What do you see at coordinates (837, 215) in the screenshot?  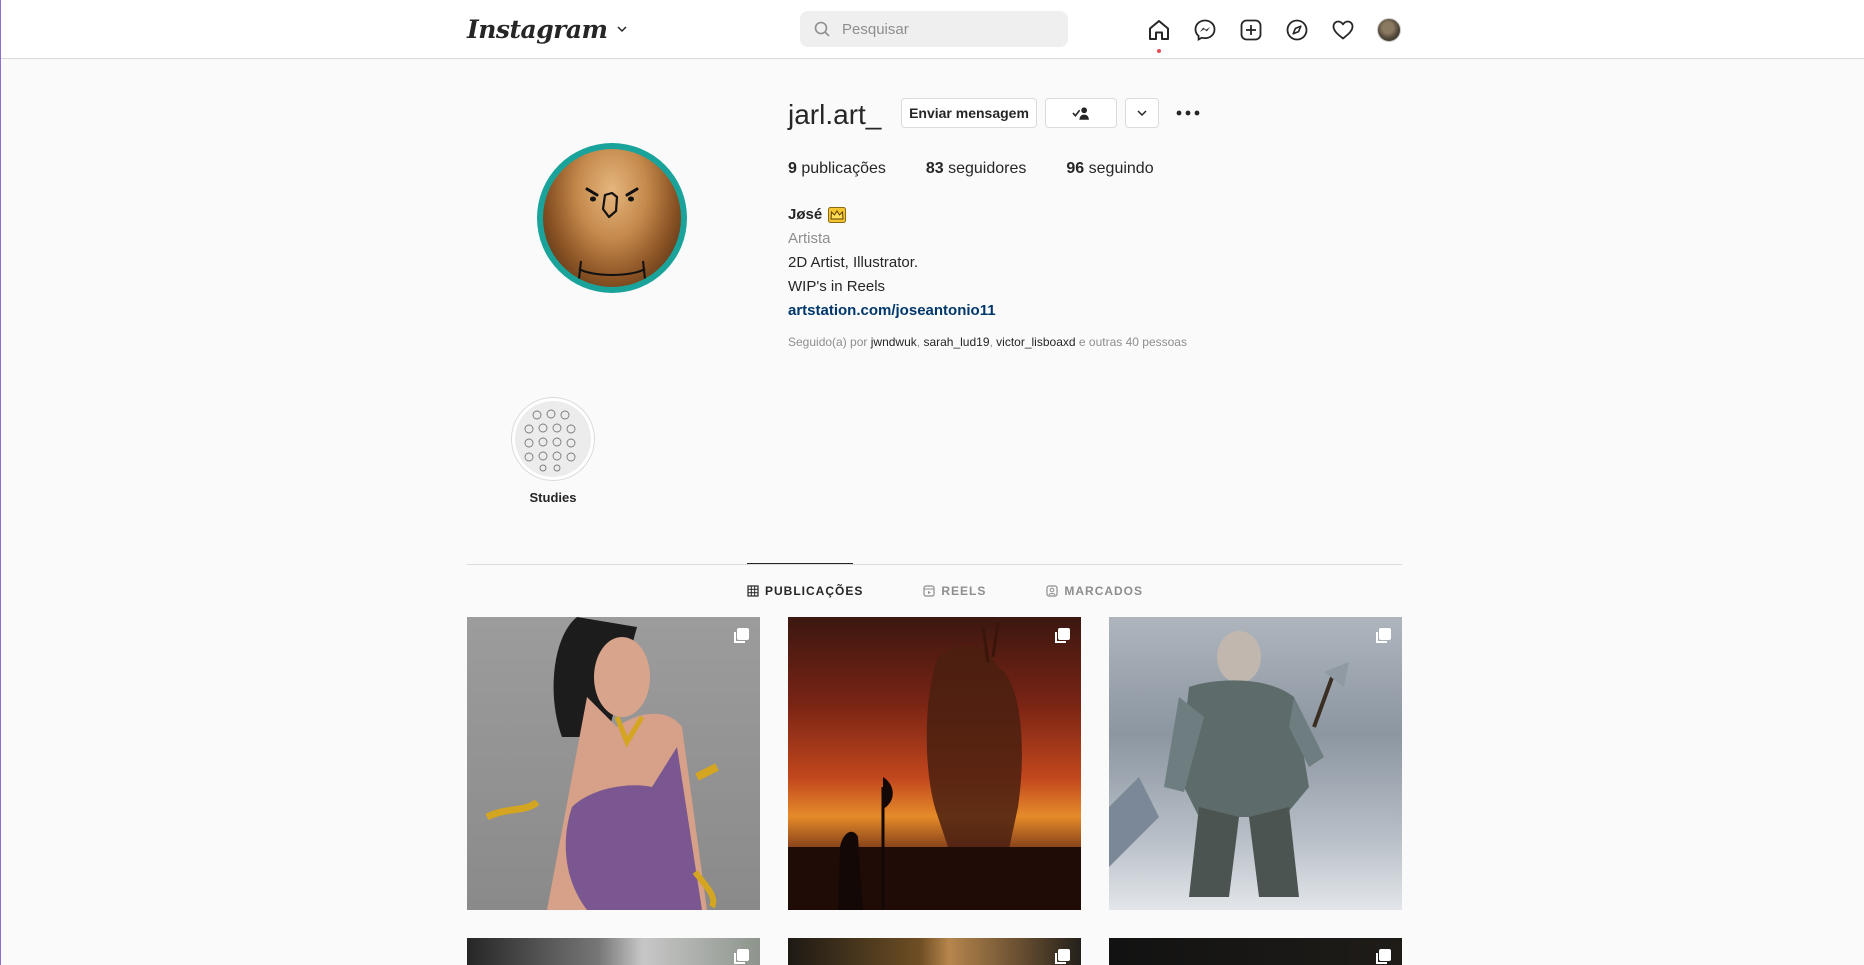 I see `crown-emoji-icon` at bounding box center [837, 215].